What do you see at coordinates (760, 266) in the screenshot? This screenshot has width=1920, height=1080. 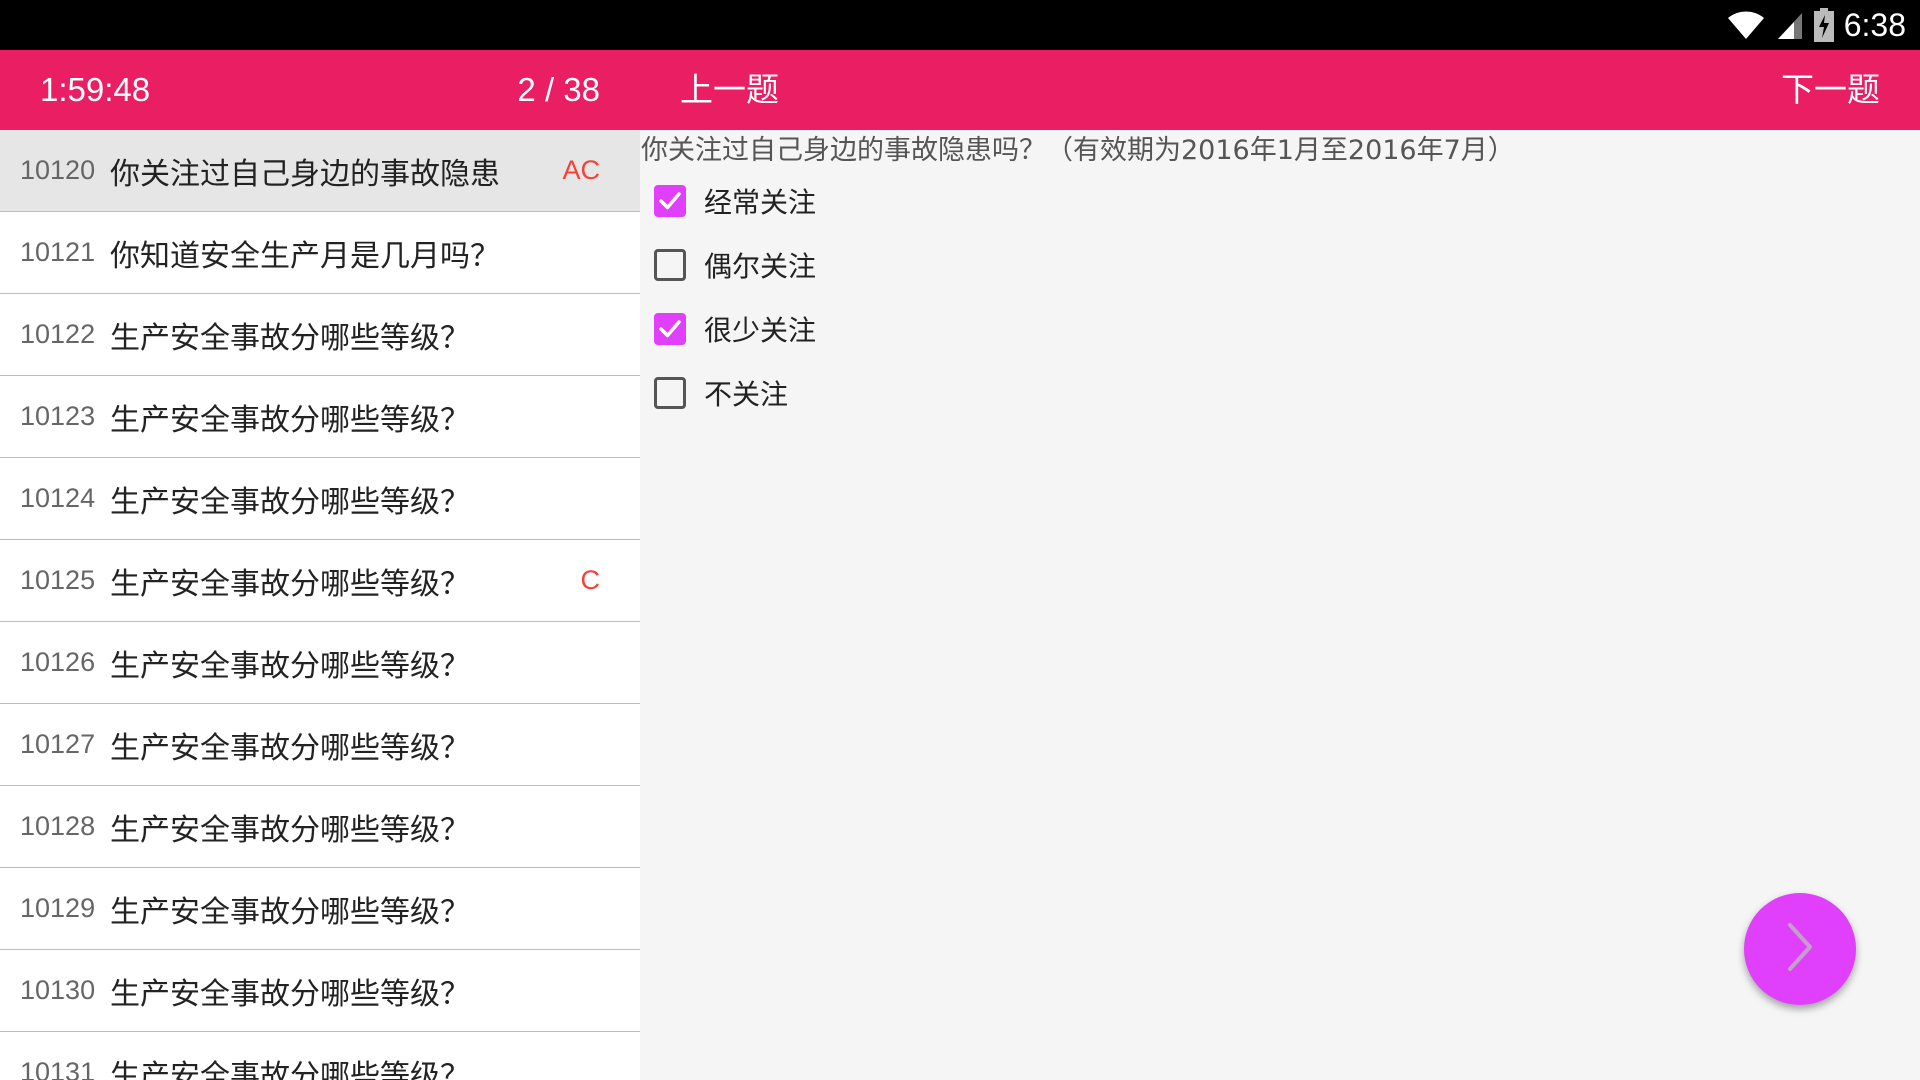 I see `option-label: 偶尔关注` at bounding box center [760, 266].